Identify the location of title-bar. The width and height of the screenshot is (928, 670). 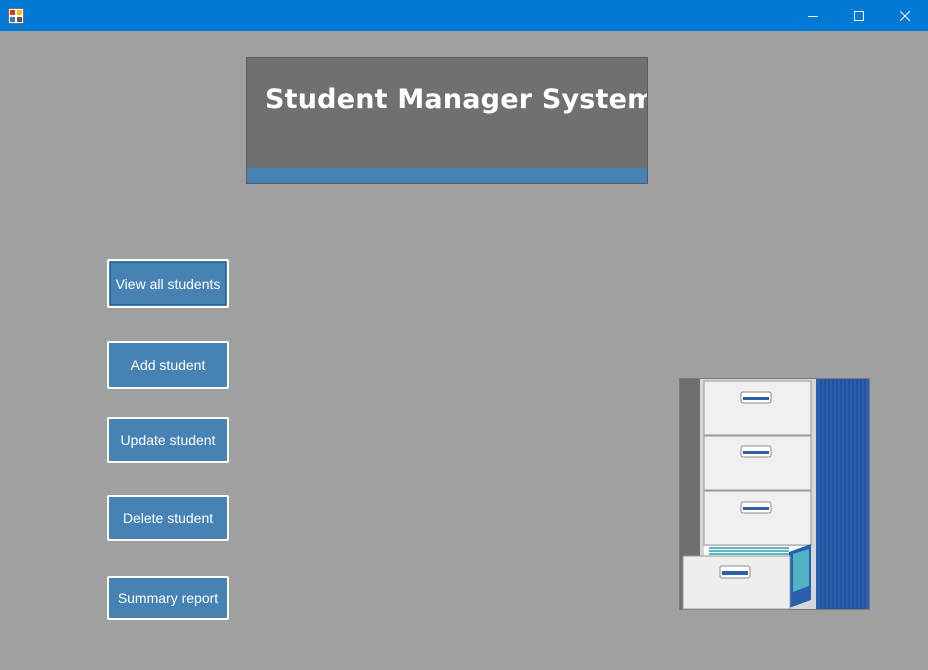
(464, 15).